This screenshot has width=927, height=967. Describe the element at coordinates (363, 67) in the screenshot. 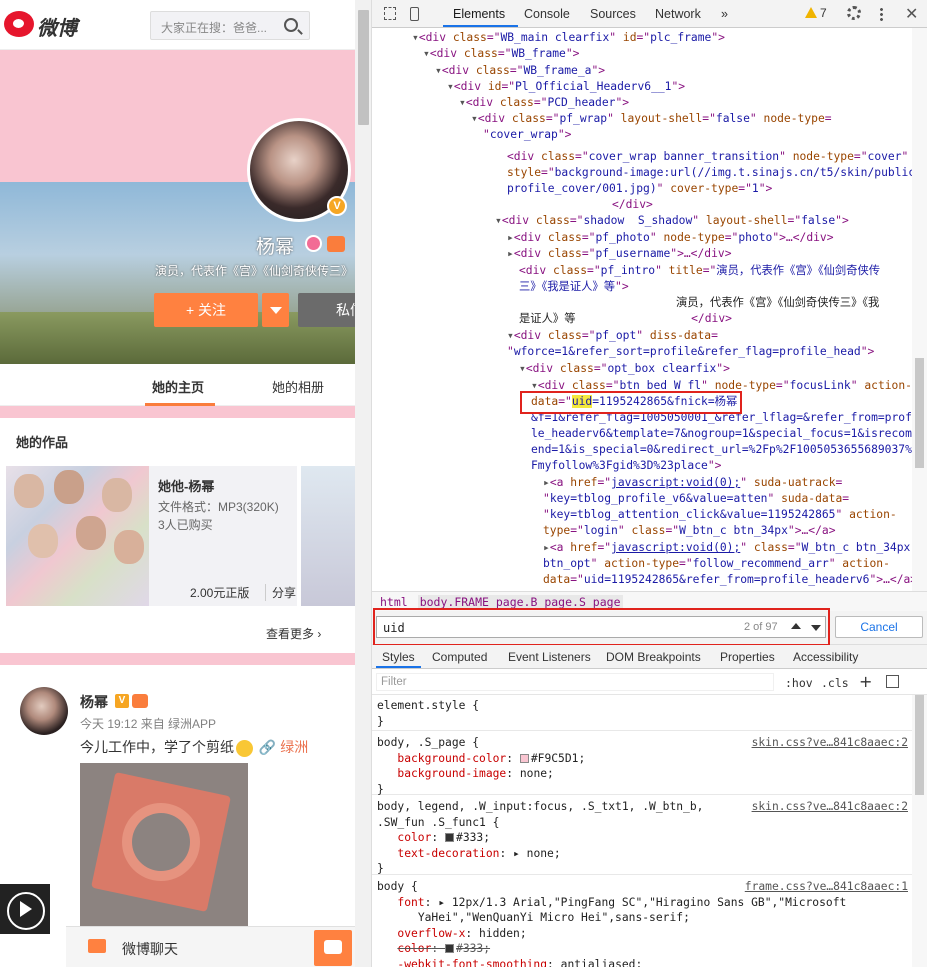

I see `page-scrollbar-thumb` at that location.